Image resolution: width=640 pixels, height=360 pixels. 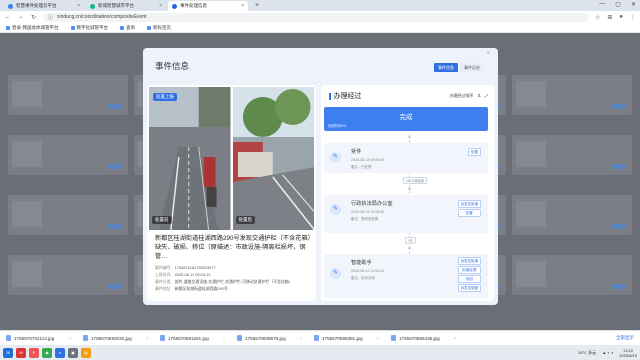 I want to click on process-tools: 办理经过排序 ⇅ ⤢, so click(x=468, y=96).